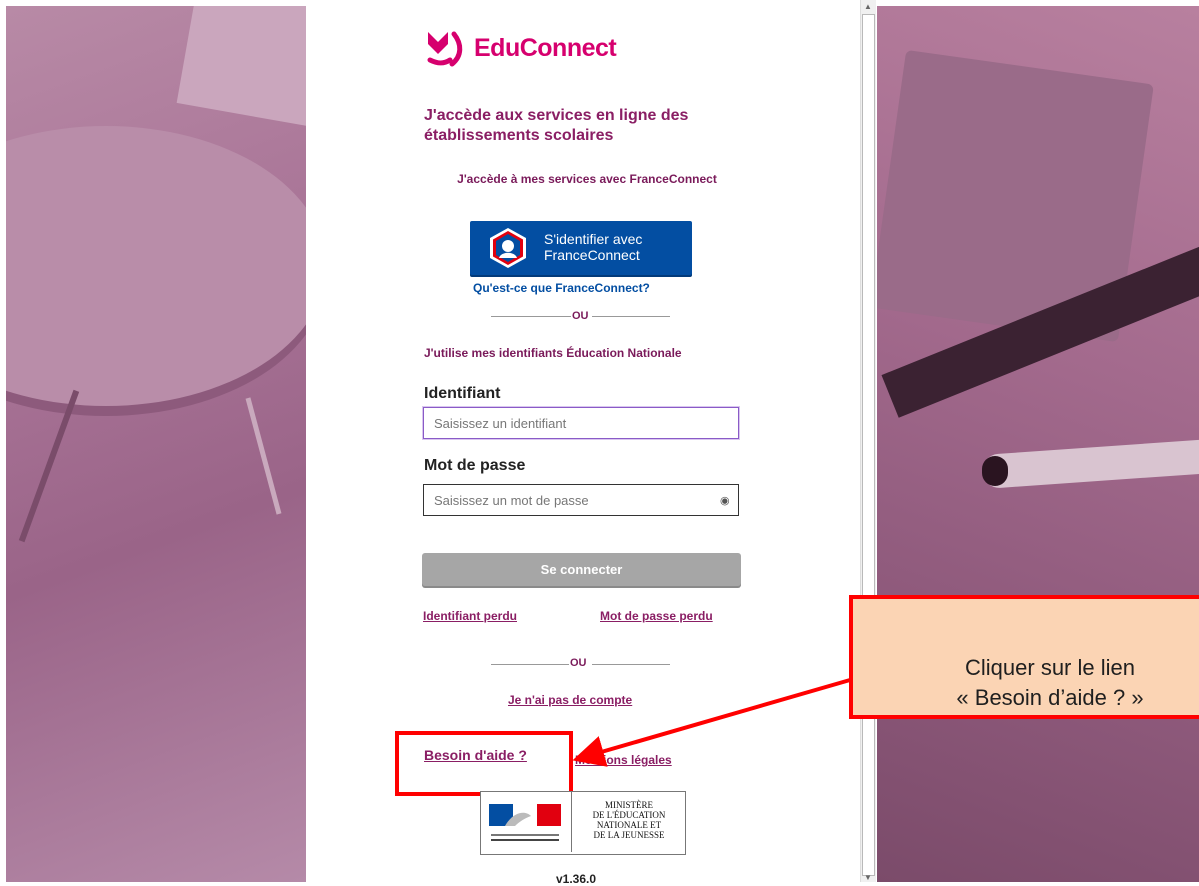 This screenshot has width=1199, height=886. I want to click on background-pen-cap, so click(995, 471).